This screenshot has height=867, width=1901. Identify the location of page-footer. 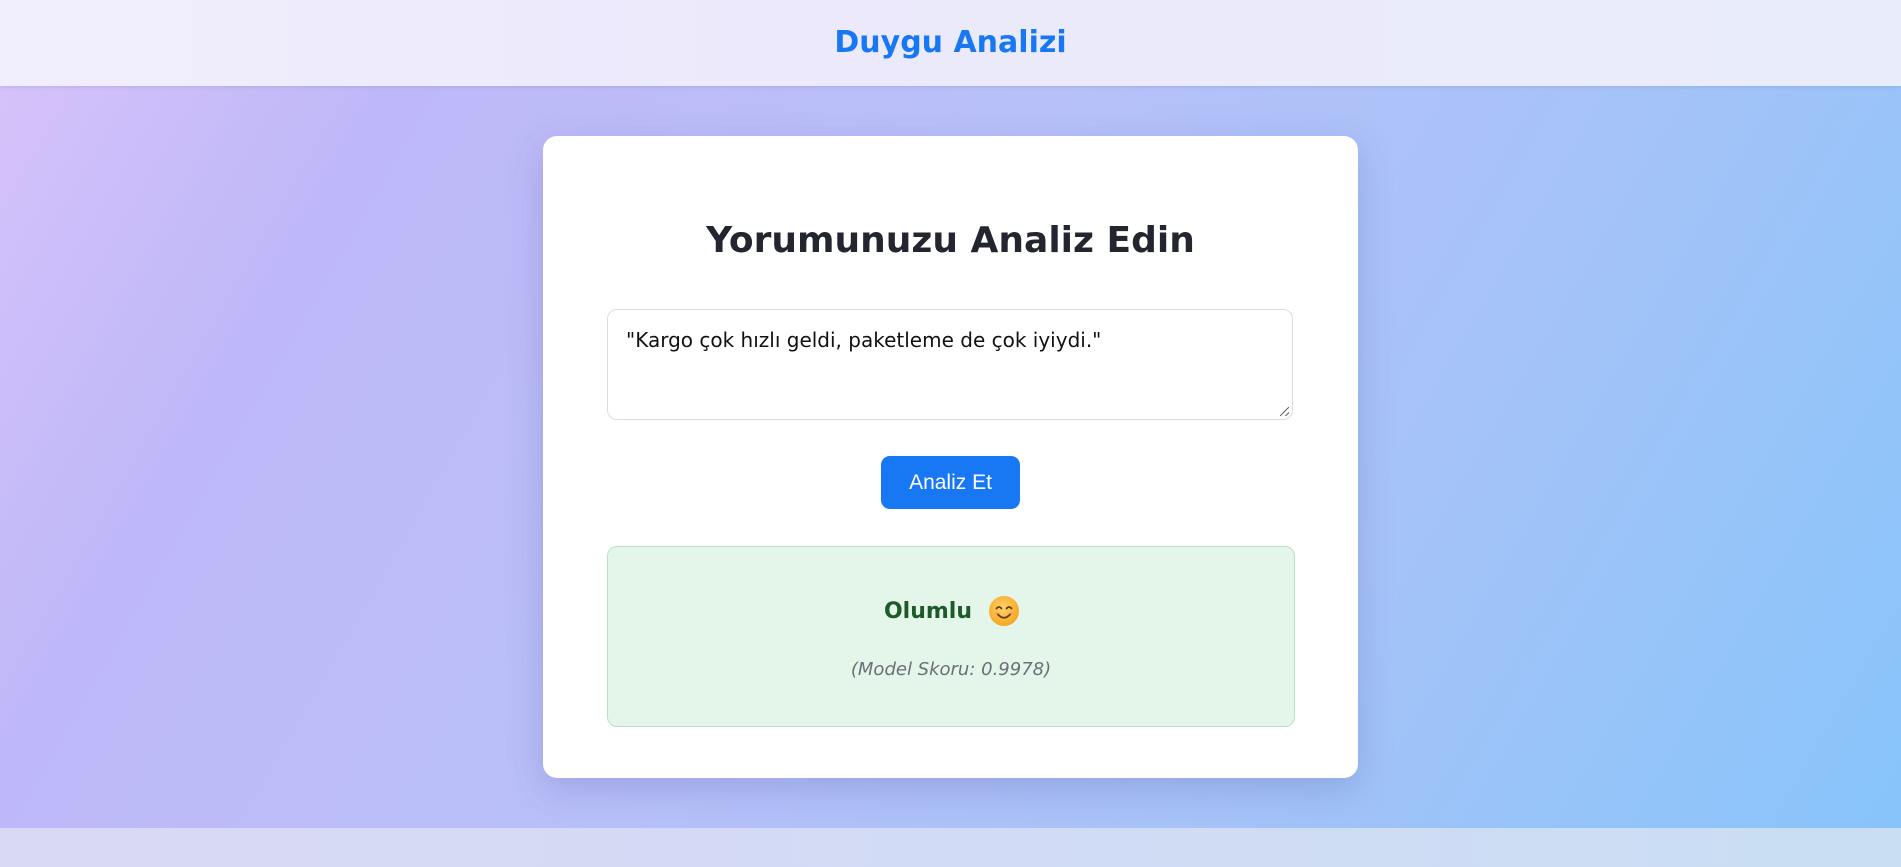
(950, 847).